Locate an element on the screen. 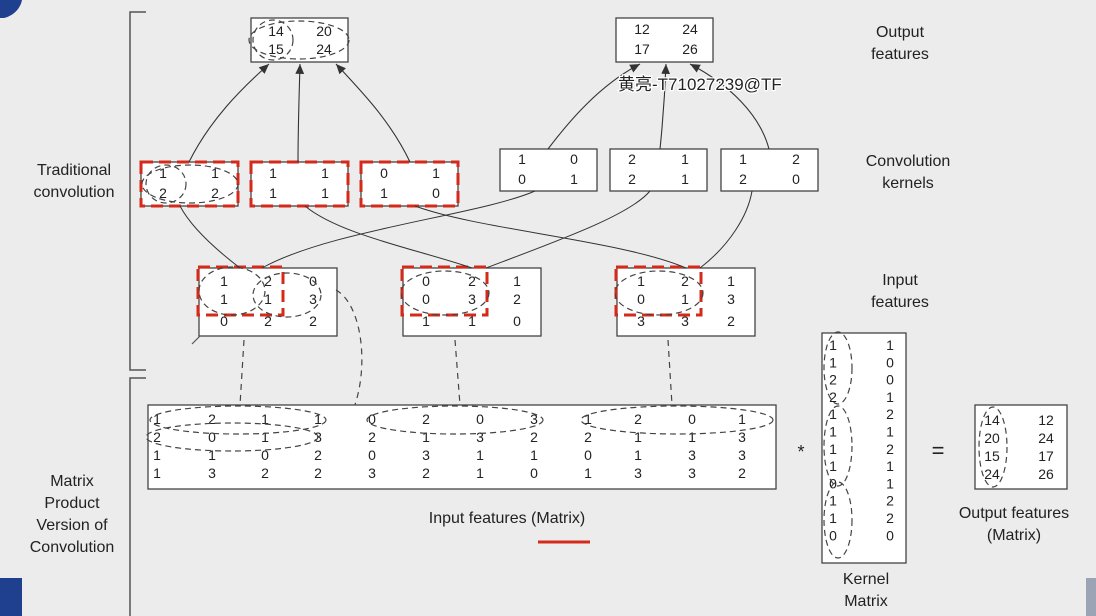  matrix-version-label: Matrix Product Version of Convolution is located at coordinates (72, 514).